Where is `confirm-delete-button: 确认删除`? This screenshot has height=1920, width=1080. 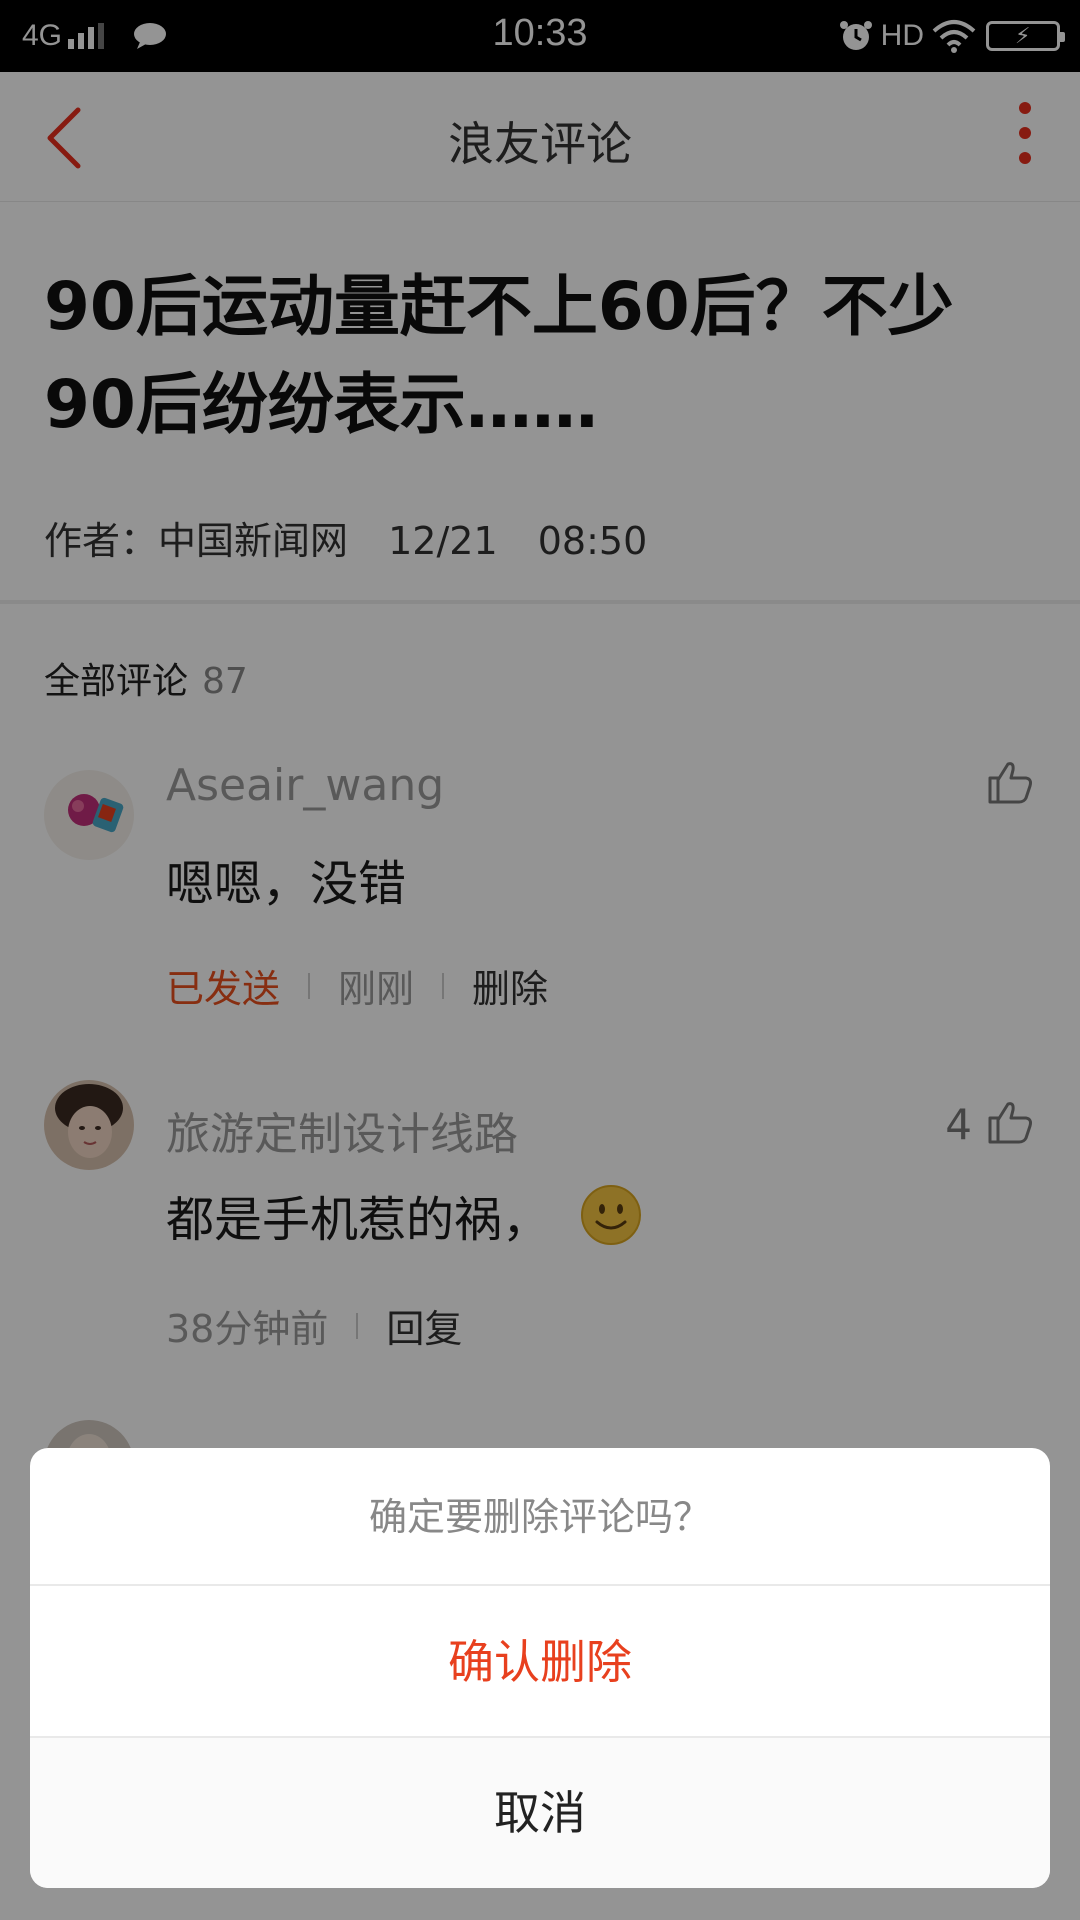 confirm-delete-button: 确认删除 is located at coordinates (540, 1662).